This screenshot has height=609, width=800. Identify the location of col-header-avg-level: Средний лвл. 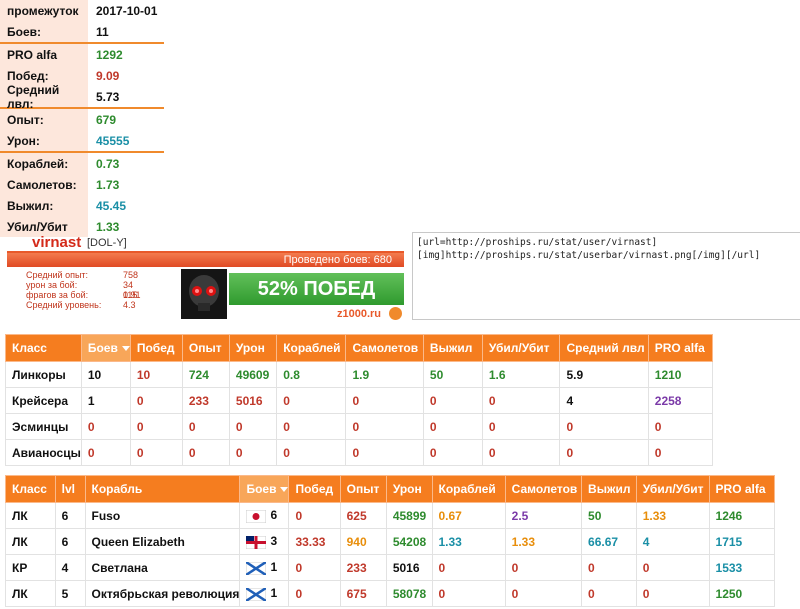
(604, 348).